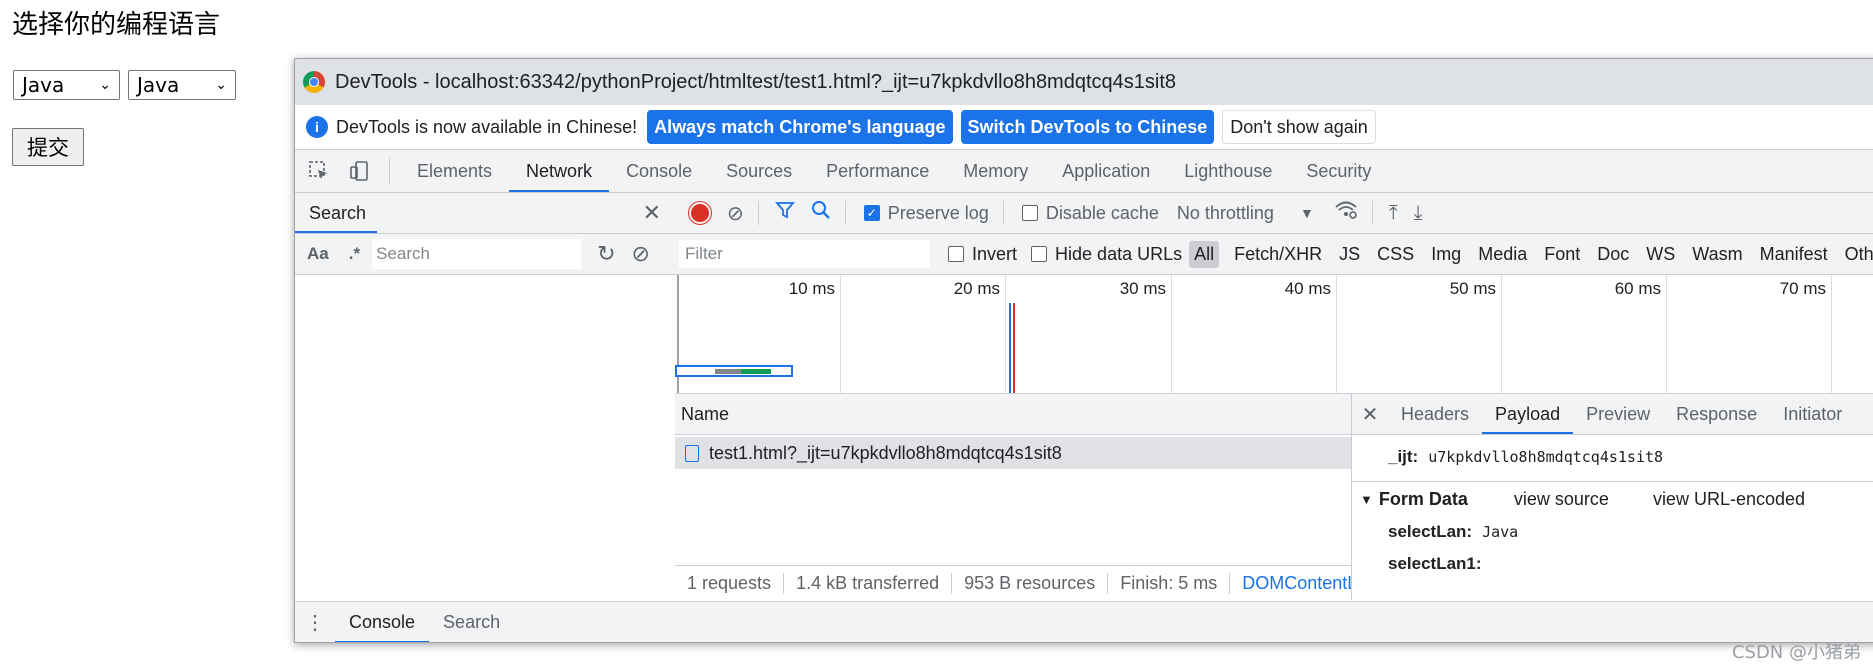 The image size is (1873, 668). Describe the element at coordinates (1349, 254) in the screenshot. I see `type-filter-js: JS` at that location.